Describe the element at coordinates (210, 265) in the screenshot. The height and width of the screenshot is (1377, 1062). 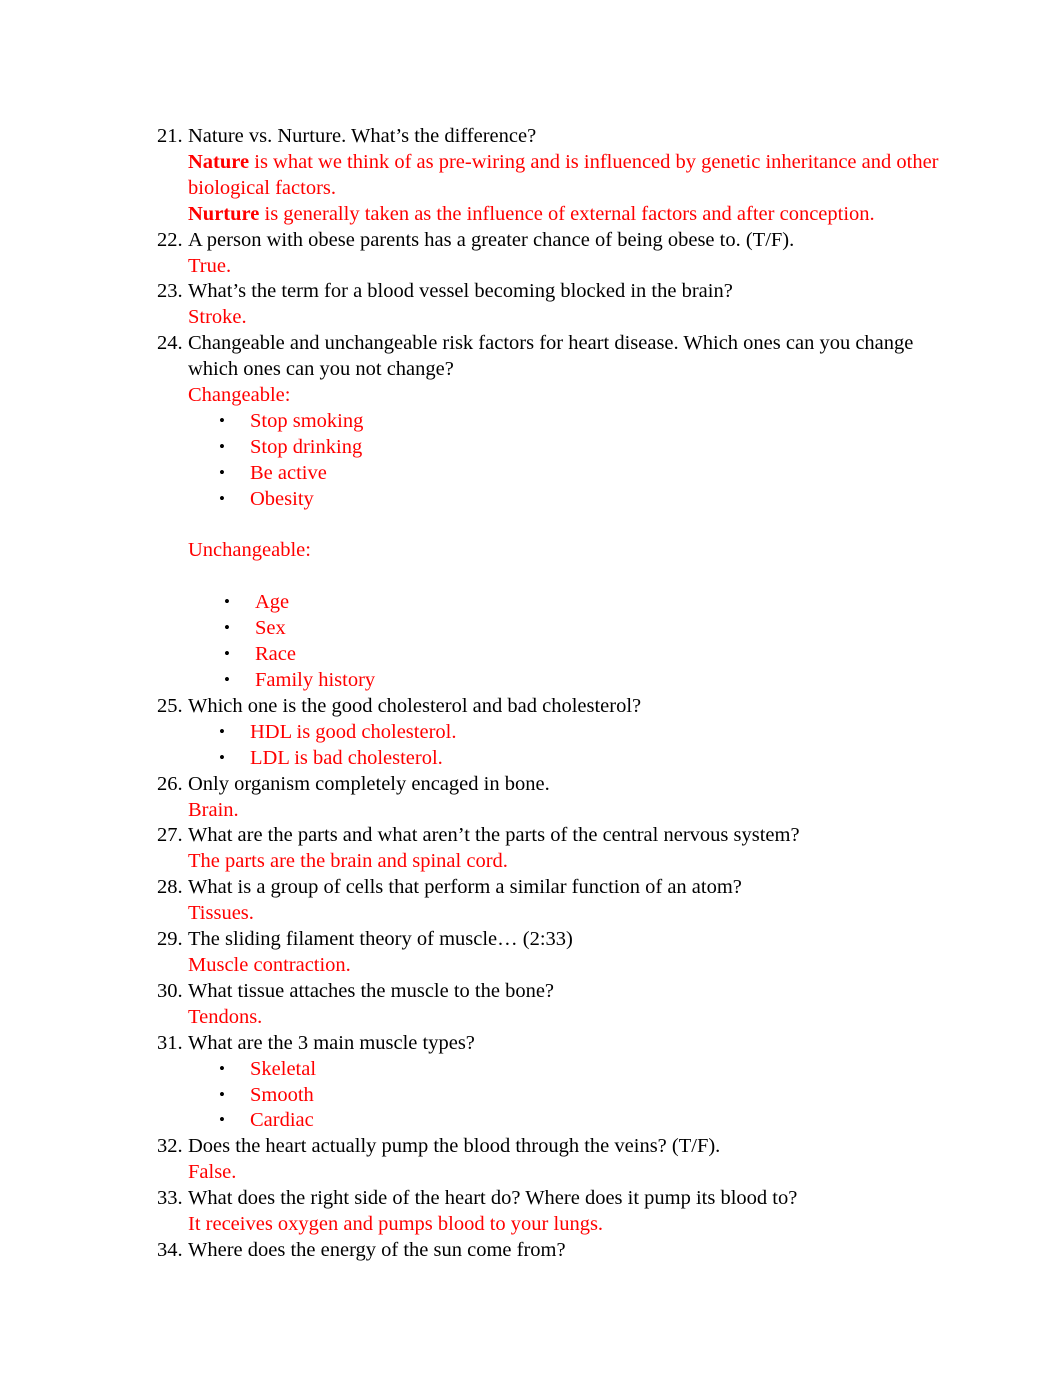
I see `answer-text: True.` at that location.